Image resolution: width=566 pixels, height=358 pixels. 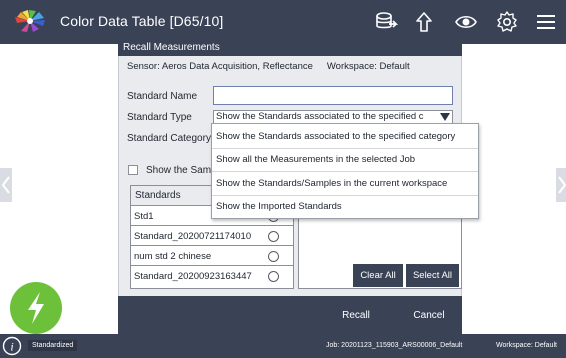 I want to click on chevron-left-icon, so click(x=5, y=185).